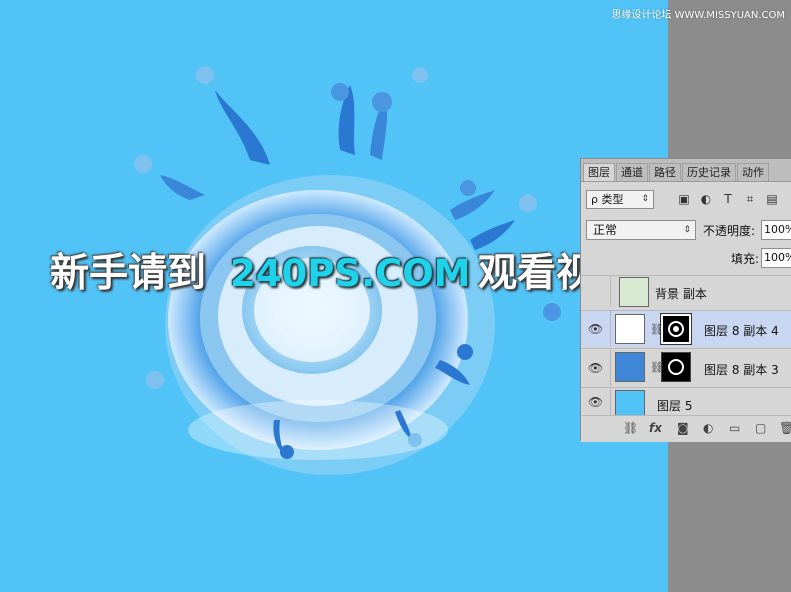 The height and width of the screenshot is (592, 791). Describe the element at coordinates (776, 230) in the screenshot. I see `opacity-input: 100%` at that location.